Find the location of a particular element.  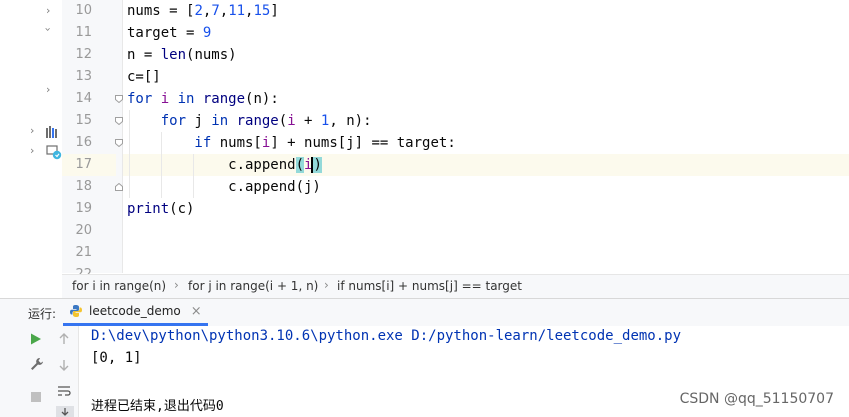

code-token: nums[ is located at coordinates (240, 143).